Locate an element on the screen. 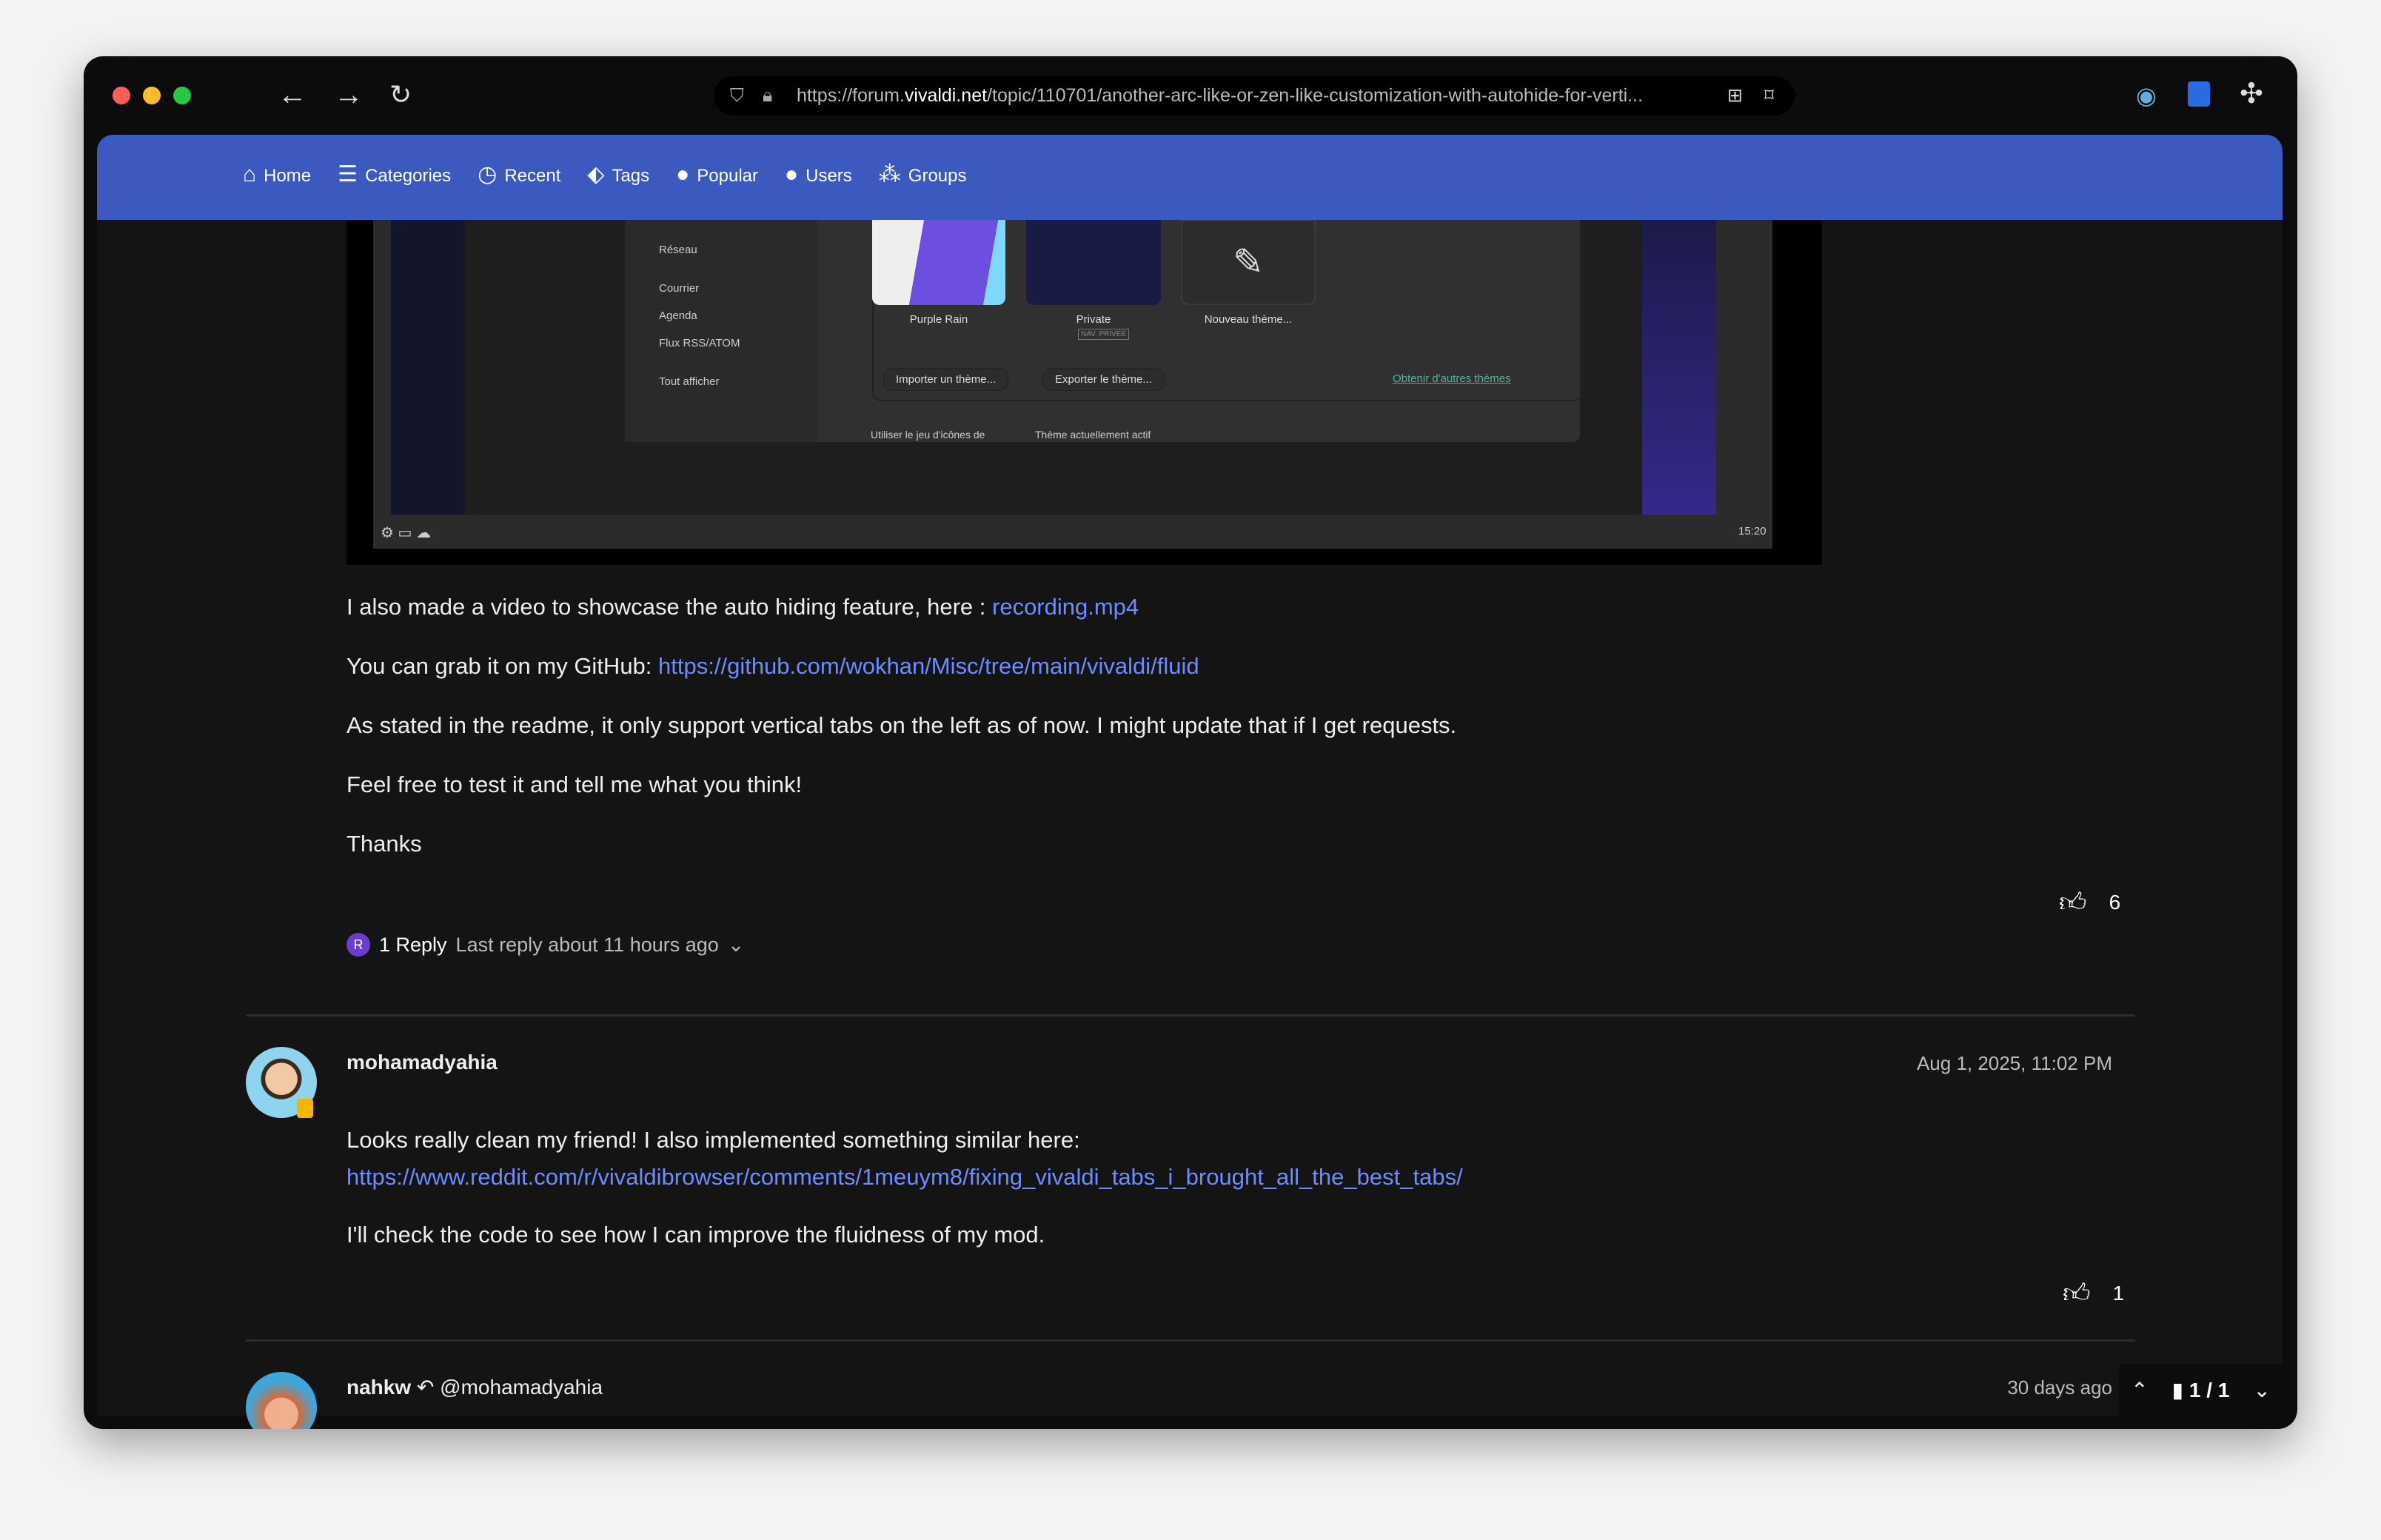  pagination-widget: ⌃ ▮ 1 / 1 ⌄ is located at coordinates (2201, 1390).